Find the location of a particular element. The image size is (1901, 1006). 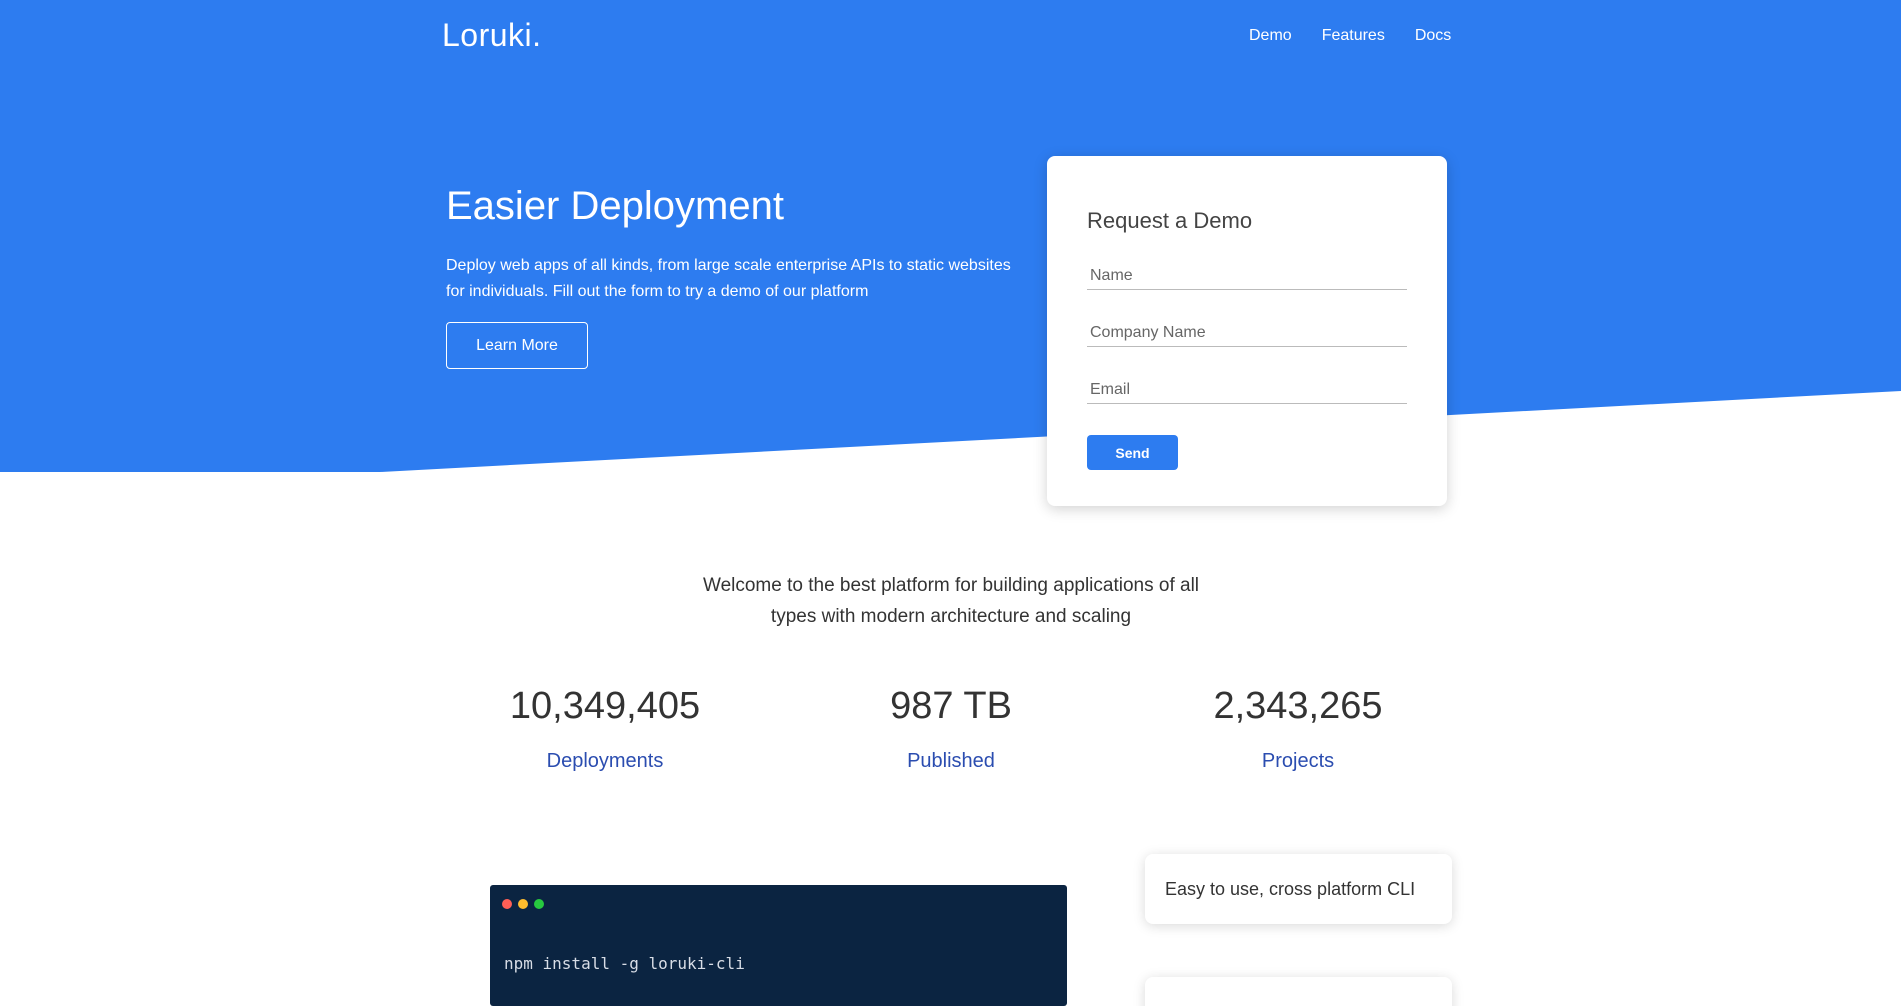

request-demo-title: Request a Demo is located at coordinates (1170, 220).